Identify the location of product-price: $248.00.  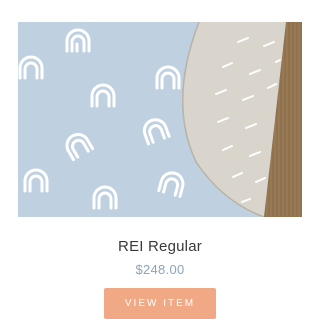
(160, 269).